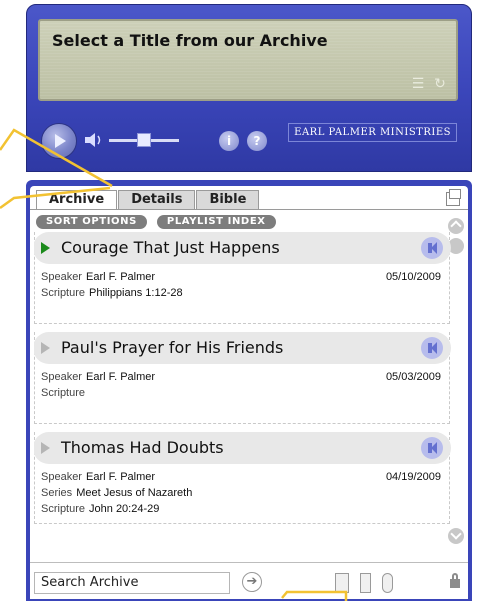 This screenshot has height=601, width=499. Describe the element at coordinates (342, 583) in the screenshot. I see `save-device-icon` at that location.